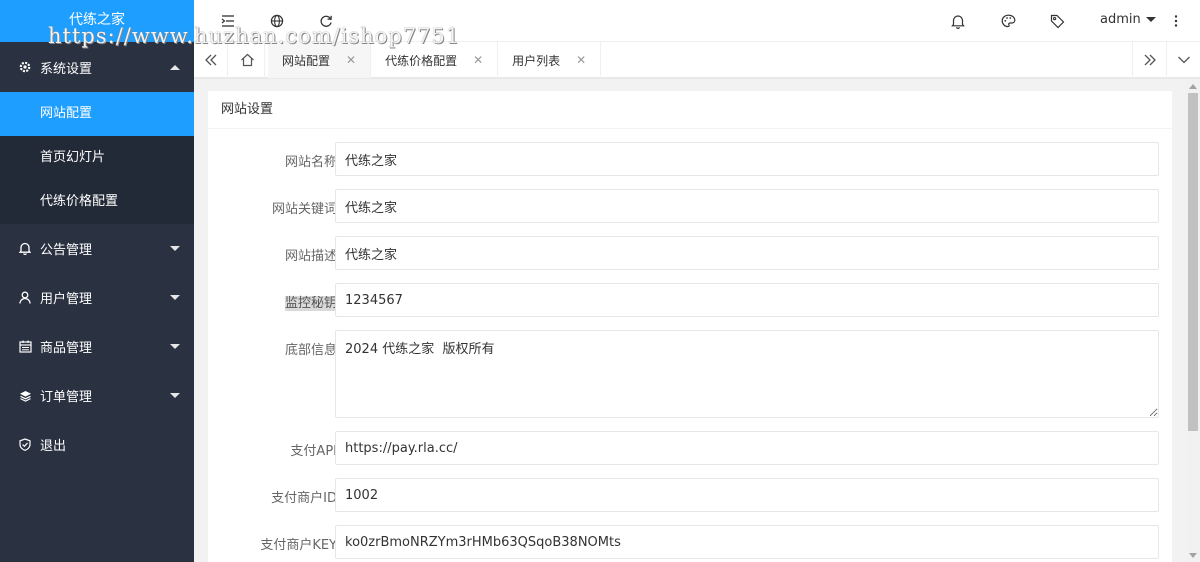  What do you see at coordinates (690, 110) in the screenshot?
I see `card-title: 网站设置` at bounding box center [690, 110].